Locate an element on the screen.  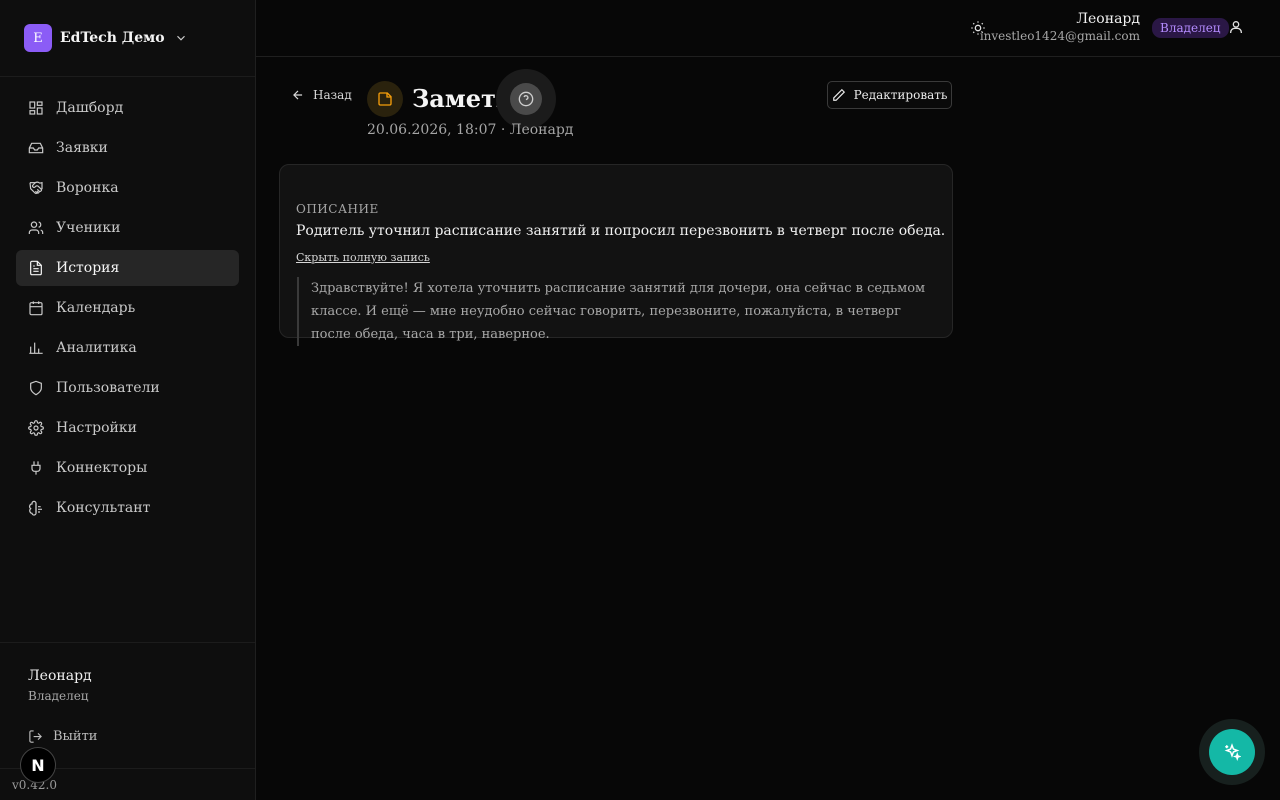
back-label: Назад is located at coordinates (332, 95).